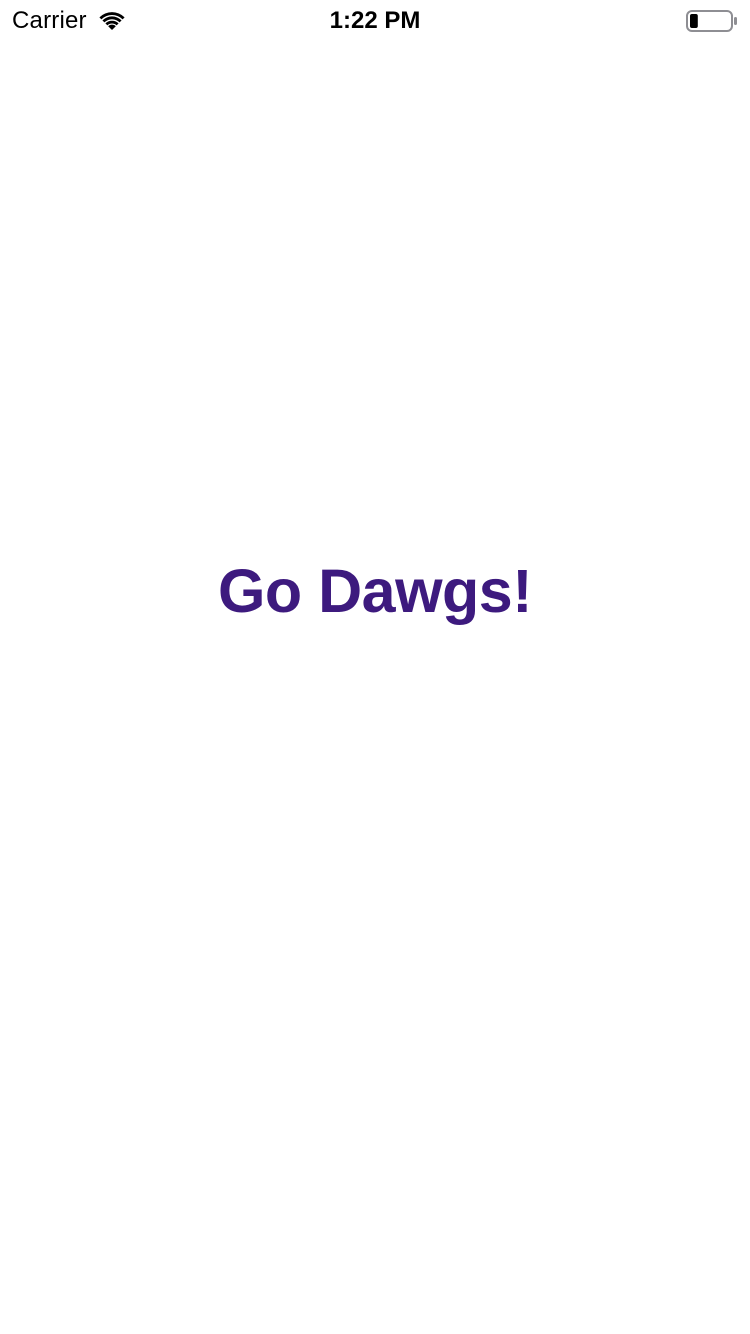  I want to click on battery-icon, so click(711, 21).